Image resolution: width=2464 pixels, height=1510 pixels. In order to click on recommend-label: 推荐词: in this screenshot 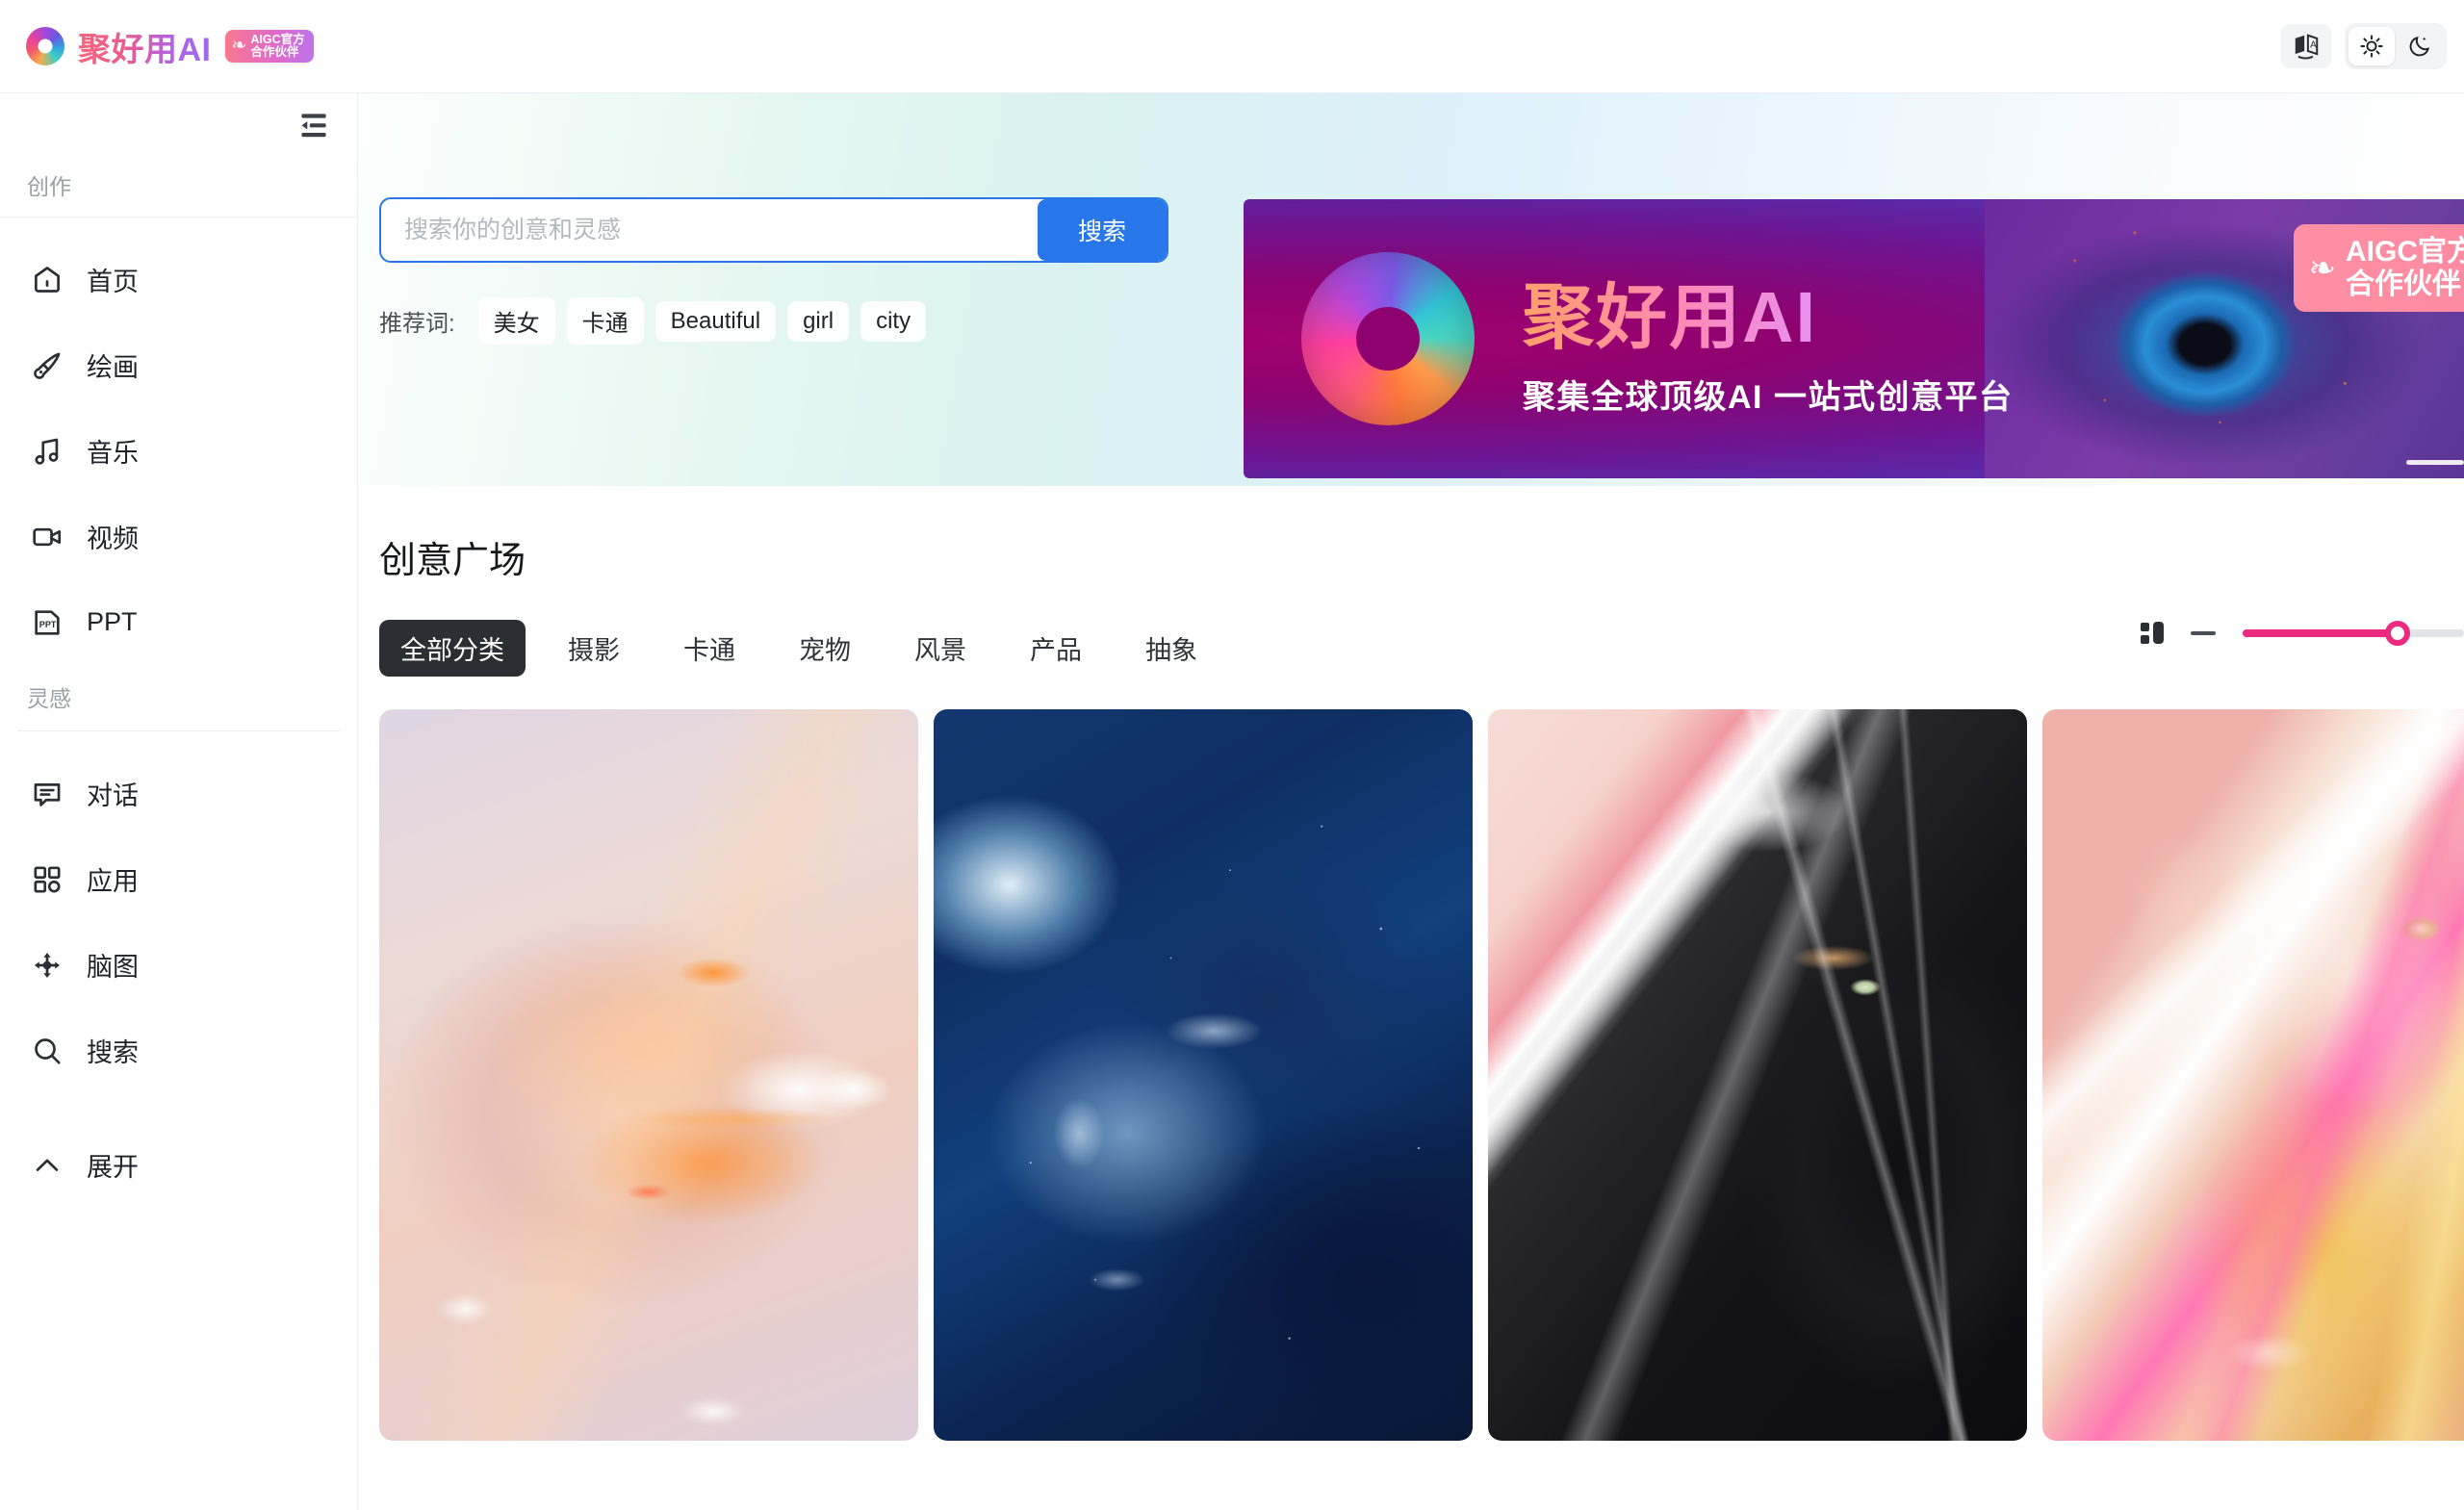, I will do `click(417, 324)`.